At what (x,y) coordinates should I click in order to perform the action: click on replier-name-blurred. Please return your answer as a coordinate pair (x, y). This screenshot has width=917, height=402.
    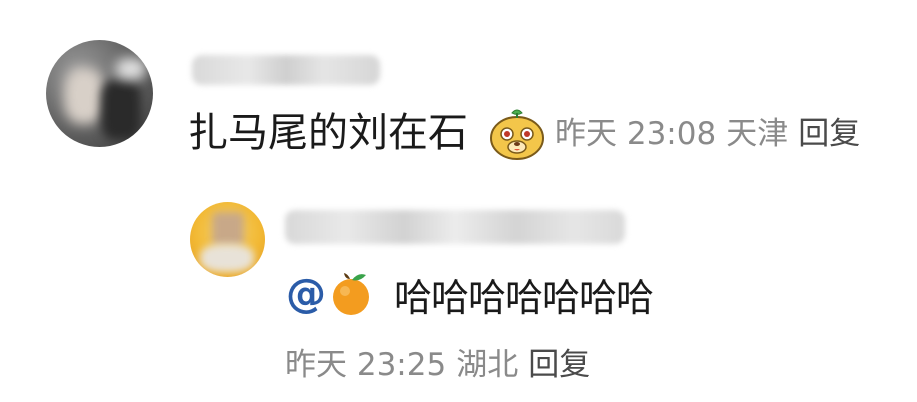
    Looking at the image, I should click on (455, 227).